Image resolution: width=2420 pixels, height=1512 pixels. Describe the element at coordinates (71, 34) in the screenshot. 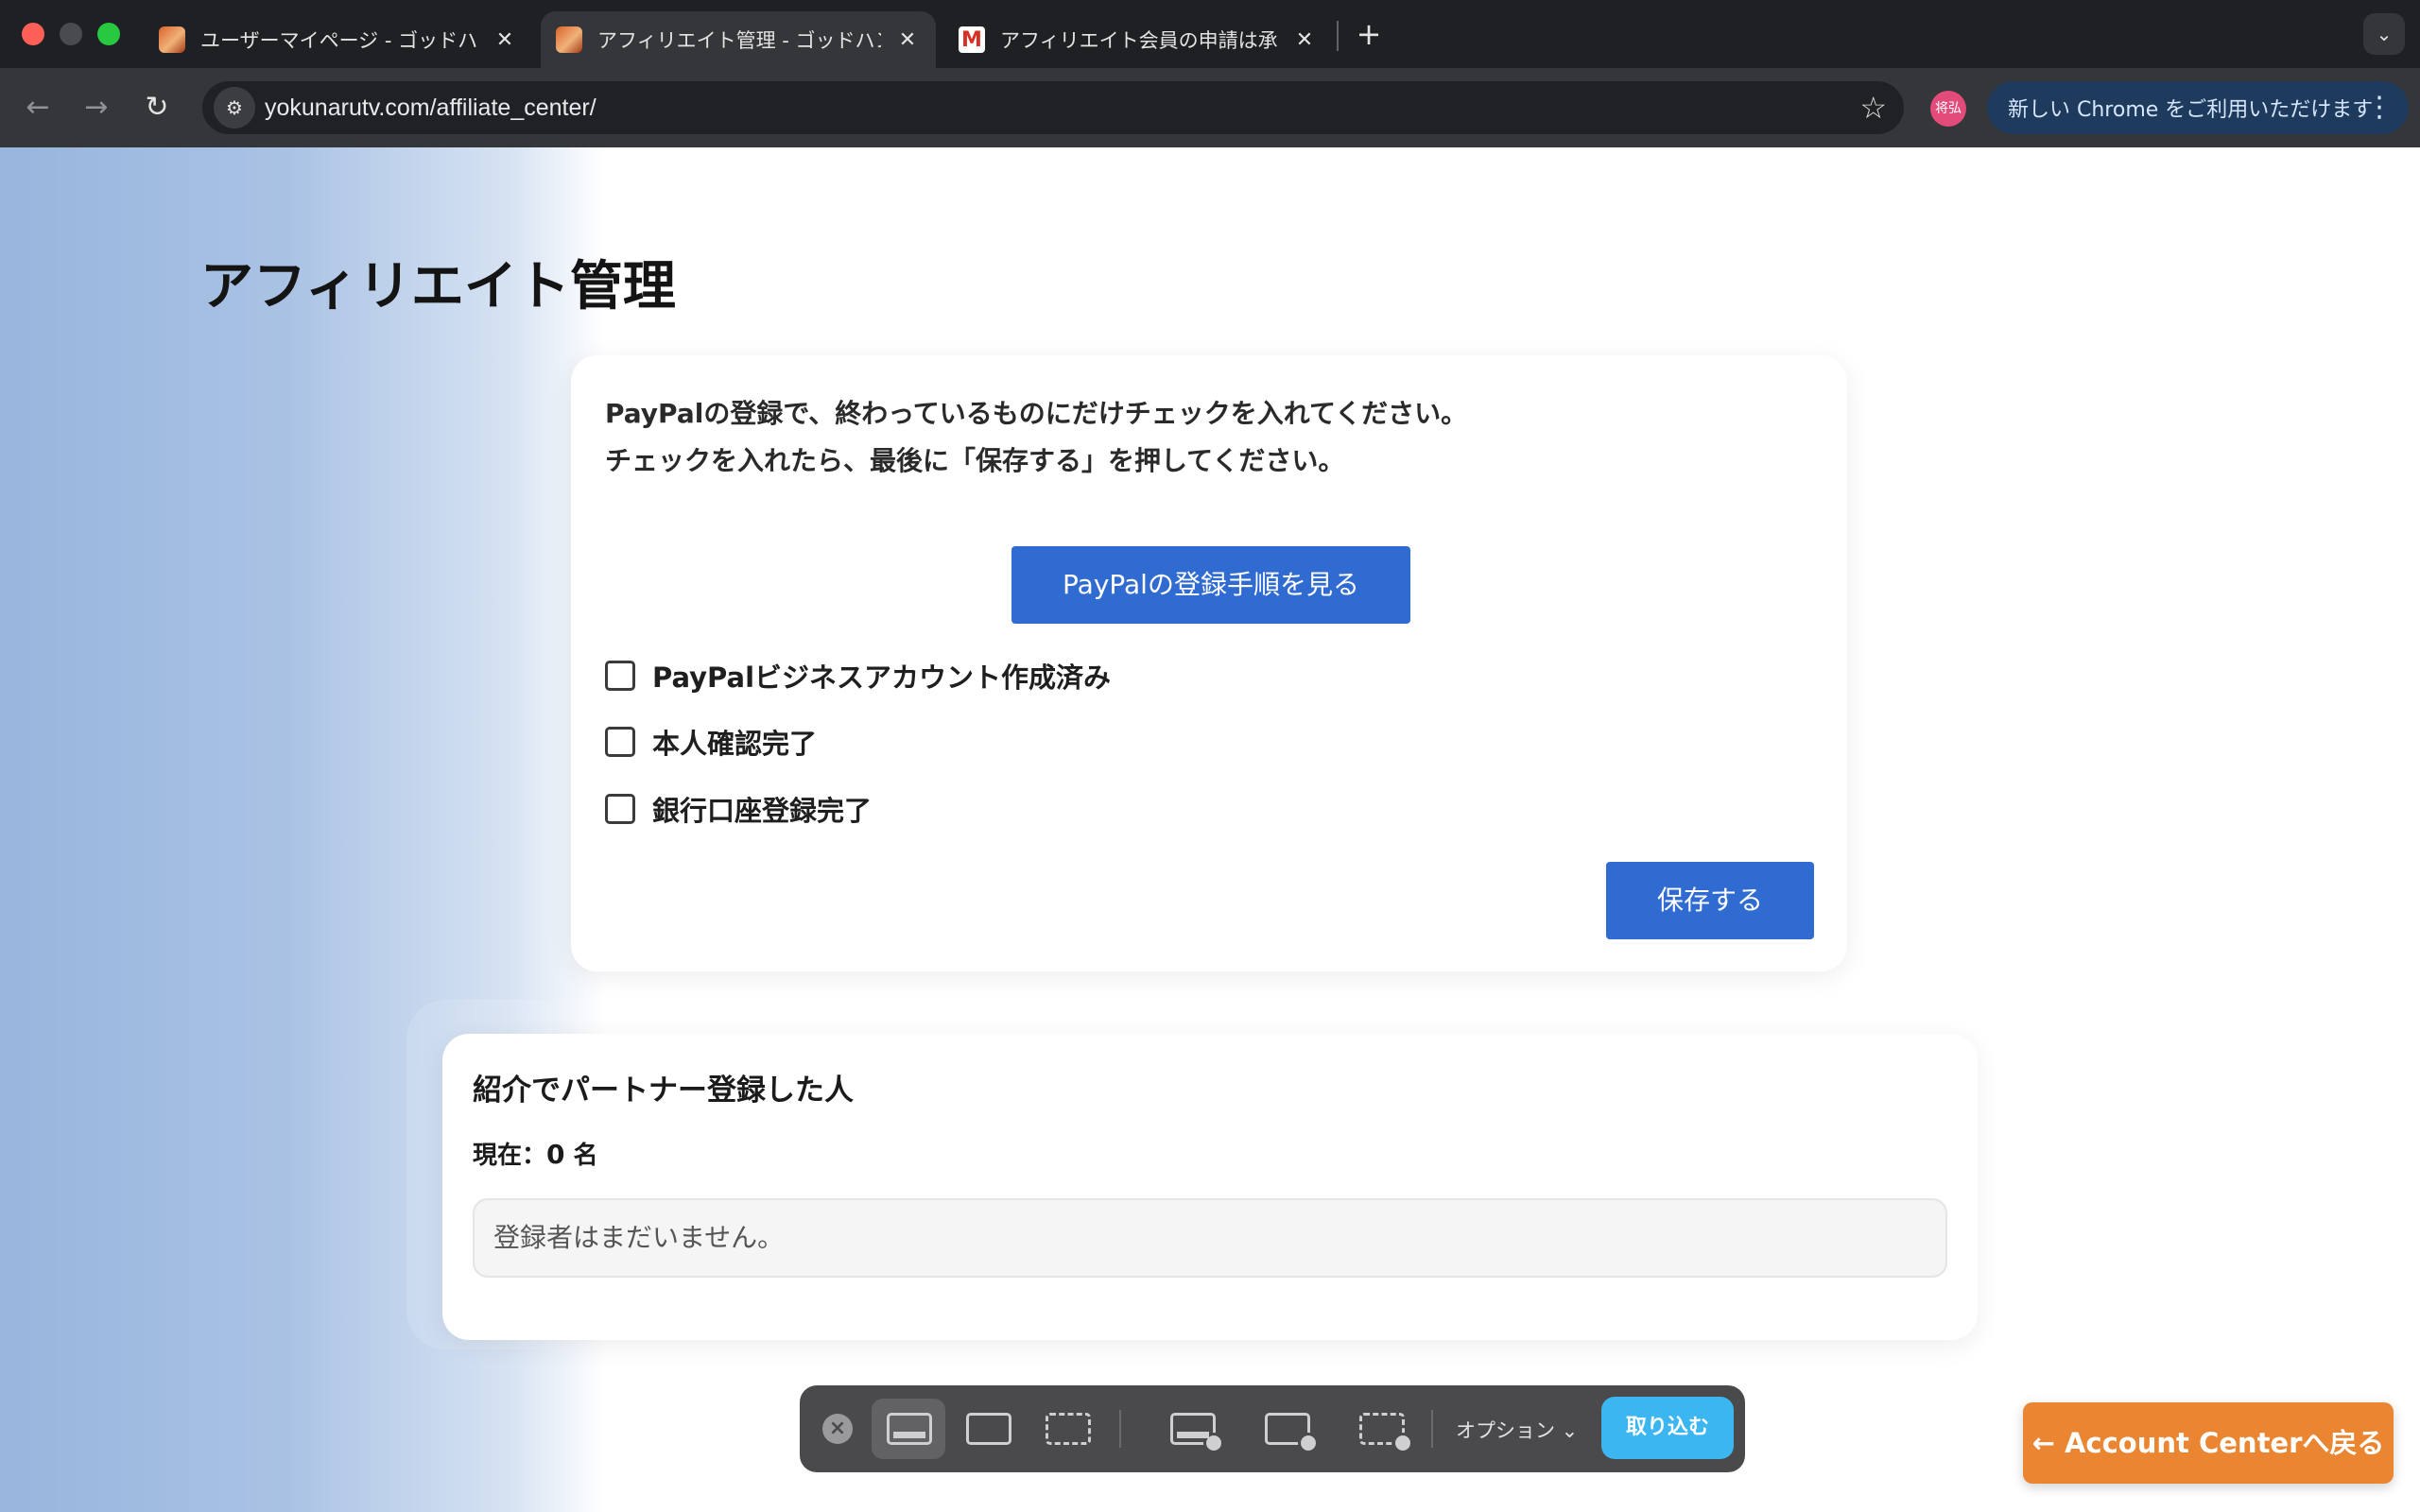

I see `window-minimize-button` at that location.